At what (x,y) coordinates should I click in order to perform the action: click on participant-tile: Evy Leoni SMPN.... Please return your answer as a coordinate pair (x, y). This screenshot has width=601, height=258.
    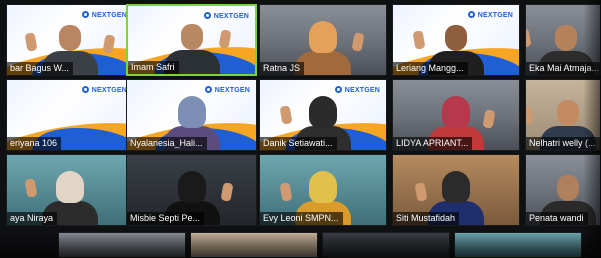
    Looking at the image, I should click on (323, 190).